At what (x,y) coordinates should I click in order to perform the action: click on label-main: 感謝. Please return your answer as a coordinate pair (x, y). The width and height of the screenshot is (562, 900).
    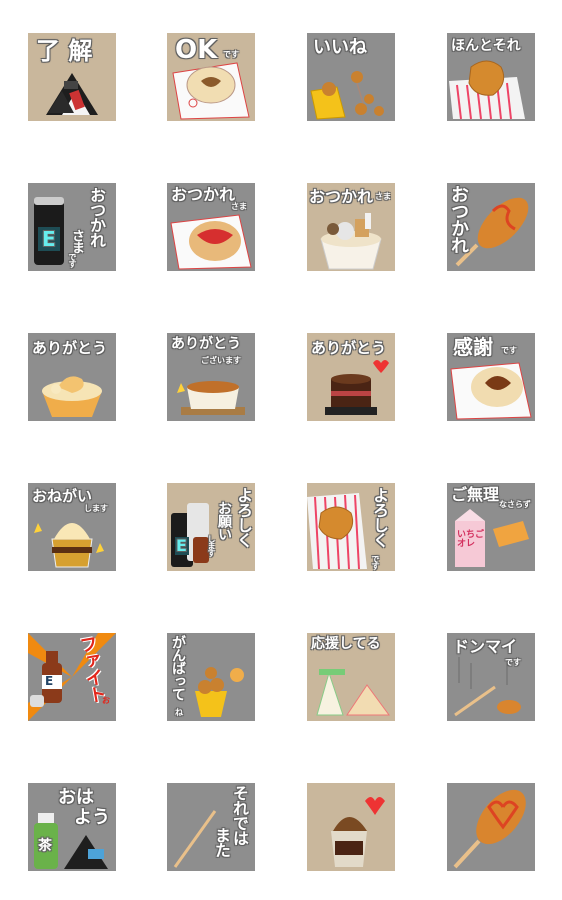
    Looking at the image, I should click on (473, 347).